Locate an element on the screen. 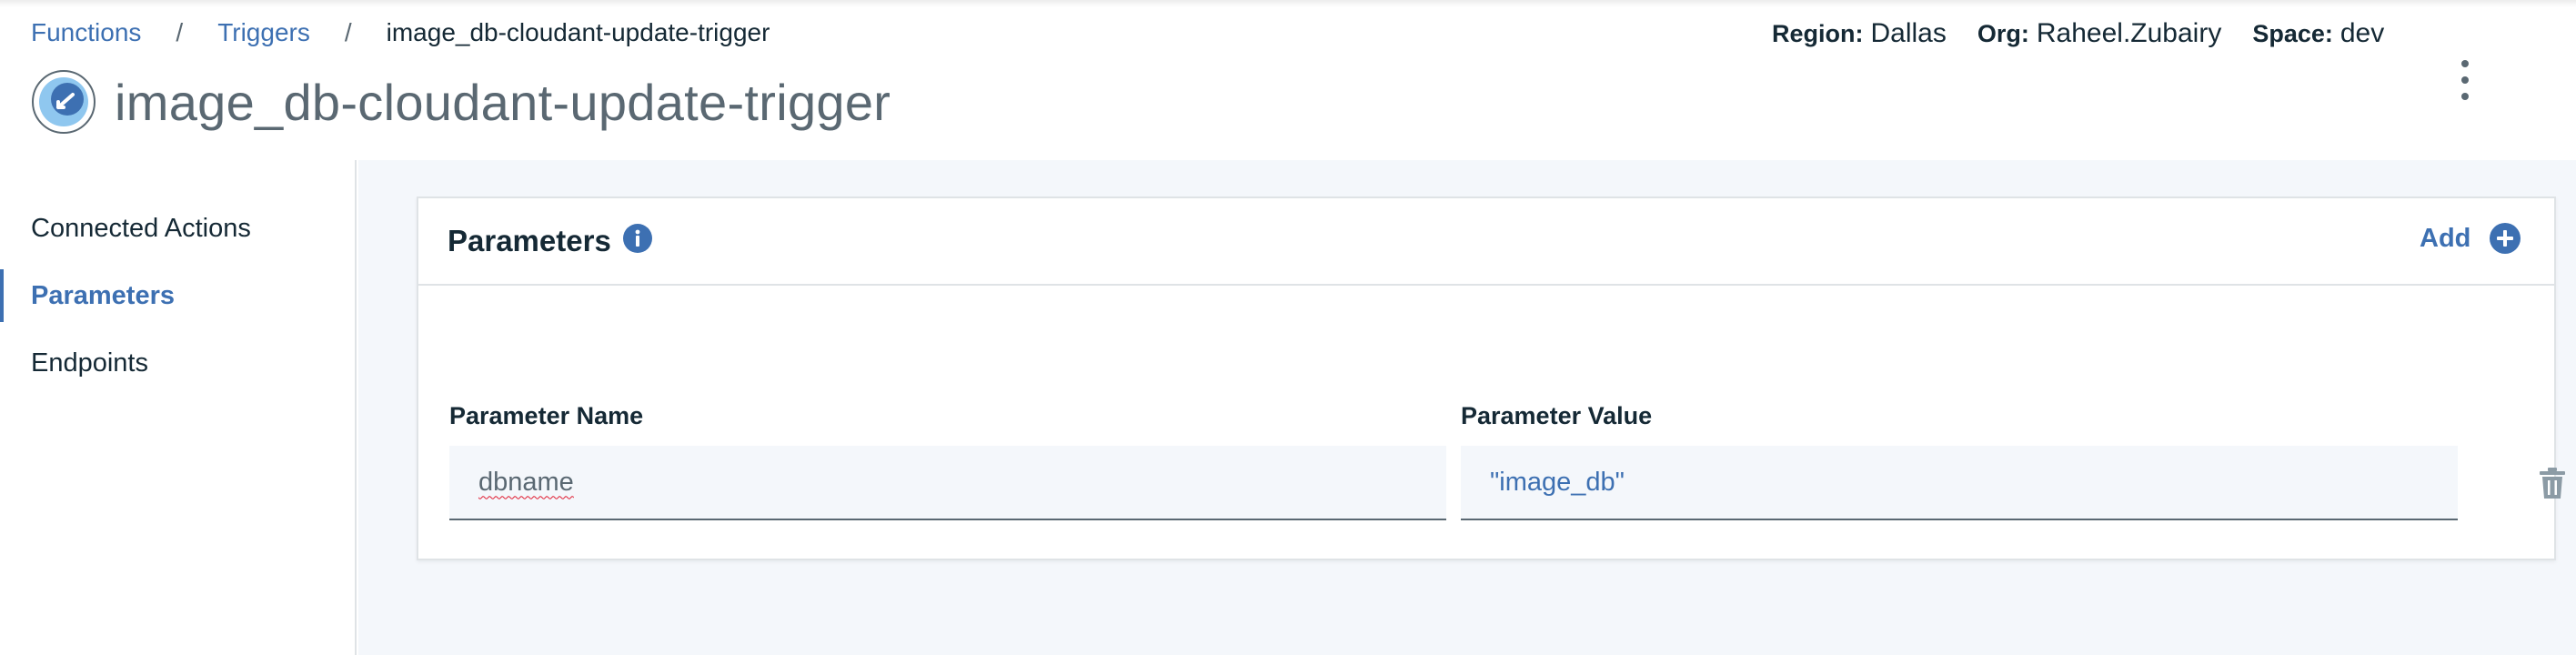  space-value: dev is located at coordinates (2362, 33).